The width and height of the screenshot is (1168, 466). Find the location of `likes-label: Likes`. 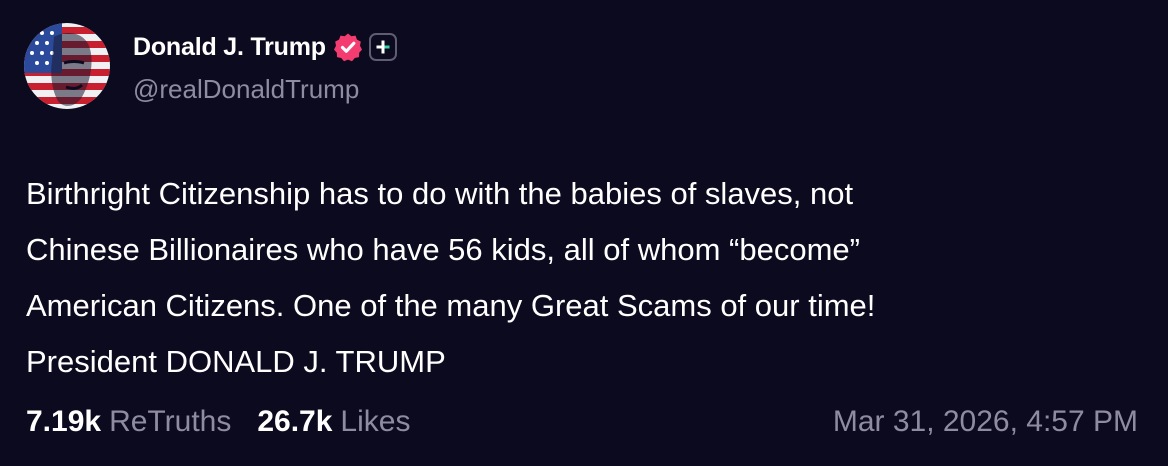

likes-label: Likes is located at coordinates (375, 422).